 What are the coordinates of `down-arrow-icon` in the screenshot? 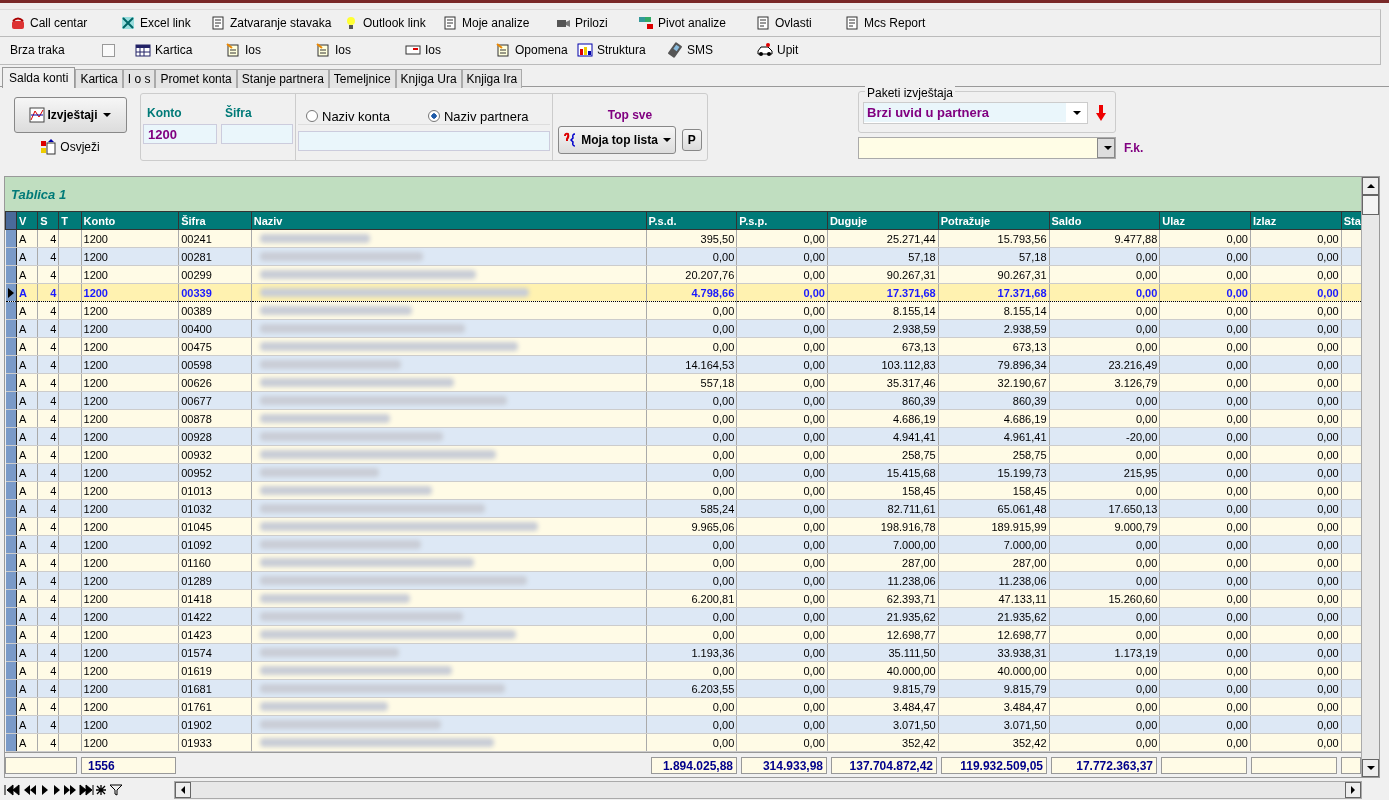 It's located at (1101, 112).